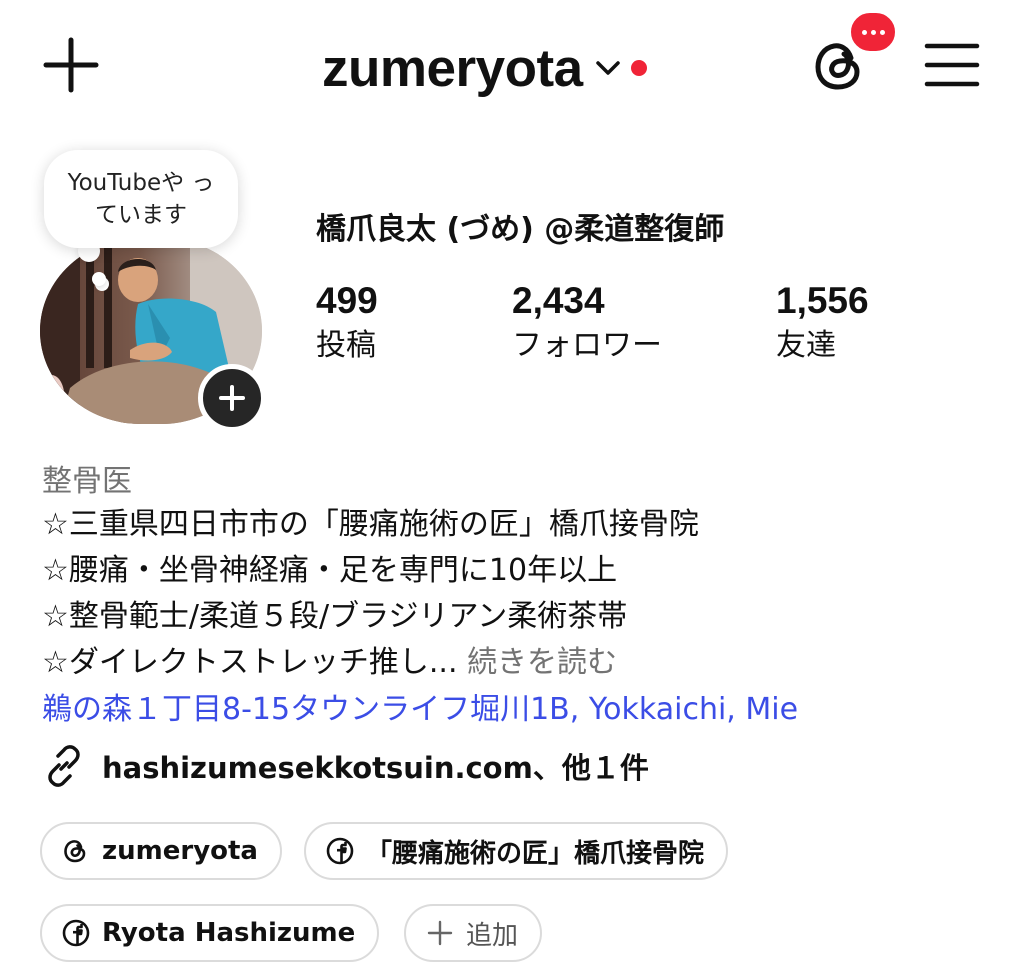 Image resolution: width=1024 pixels, height=979 pixels. What do you see at coordinates (608, 68) in the screenshot?
I see `chevron-down-icon` at bounding box center [608, 68].